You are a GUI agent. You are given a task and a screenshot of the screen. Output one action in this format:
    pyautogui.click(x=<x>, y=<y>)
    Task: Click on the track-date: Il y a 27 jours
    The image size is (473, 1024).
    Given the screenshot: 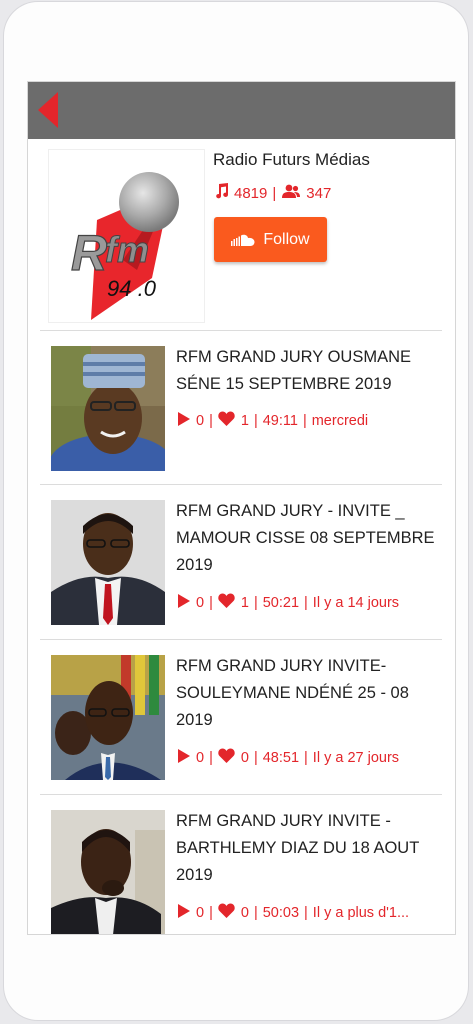 What is the action you would take?
    pyautogui.click(x=356, y=757)
    